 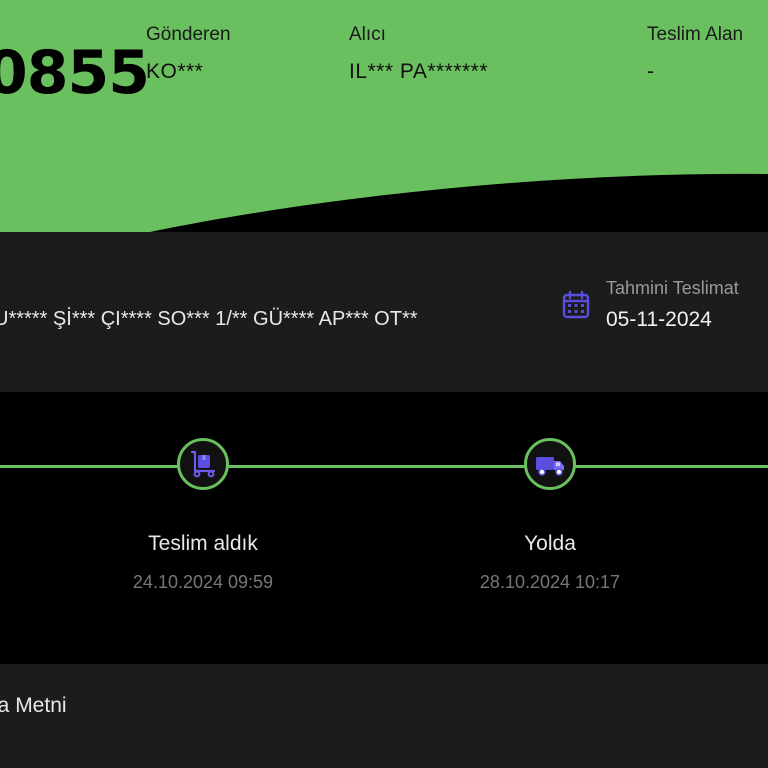 I want to click on receiver-label: Alıcı, so click(x=367, y=34).